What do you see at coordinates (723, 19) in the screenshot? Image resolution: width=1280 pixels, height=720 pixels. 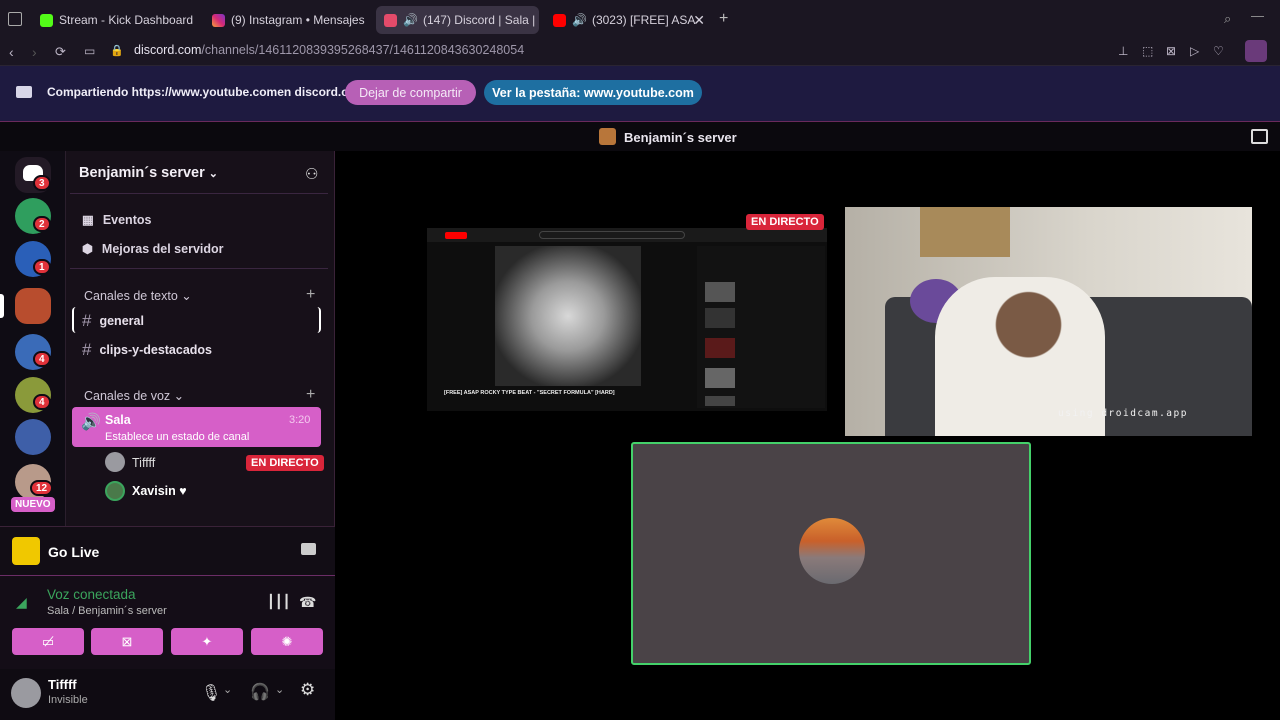 I see `new-tab-icon: +` at bounding box center [723, 19].